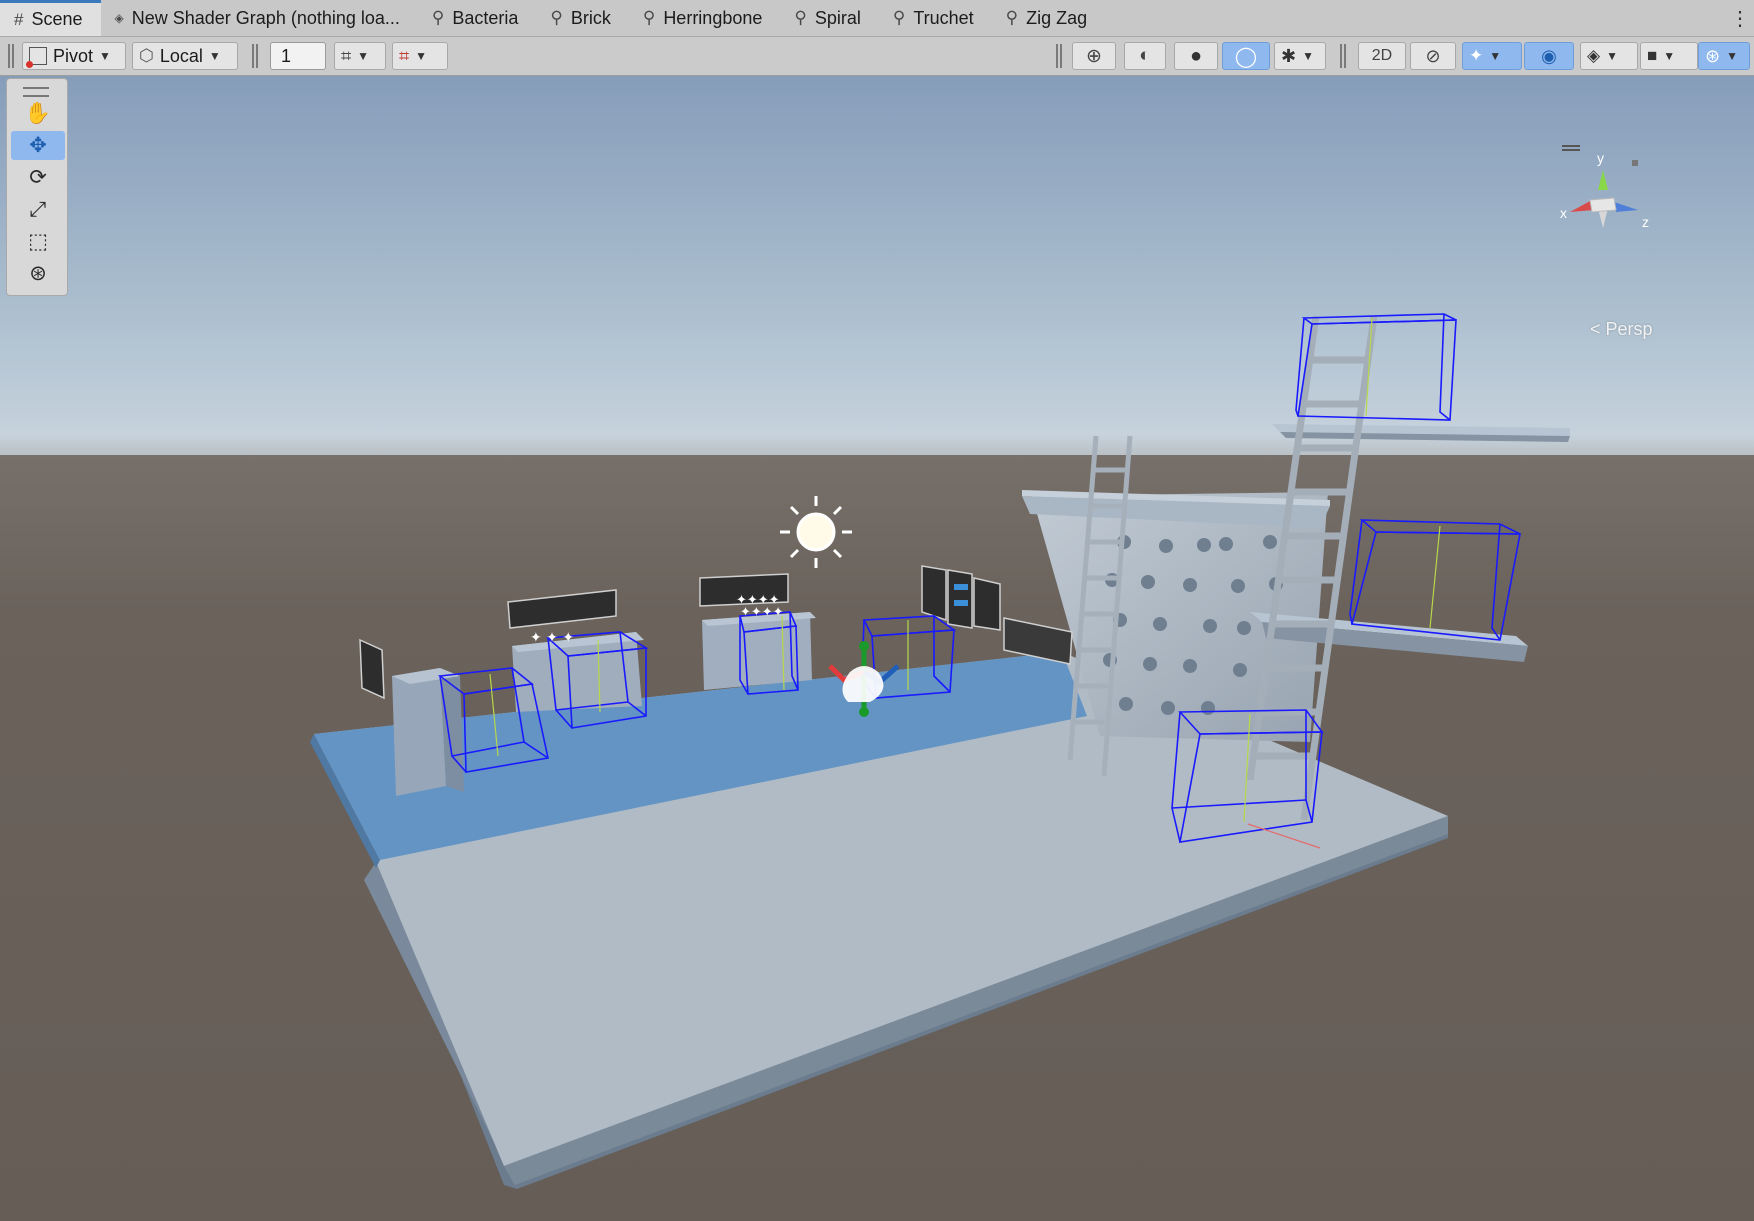 The image size is (1754, 1221). I want to click on rect-tool-button: ⬚, so click(38, 241).